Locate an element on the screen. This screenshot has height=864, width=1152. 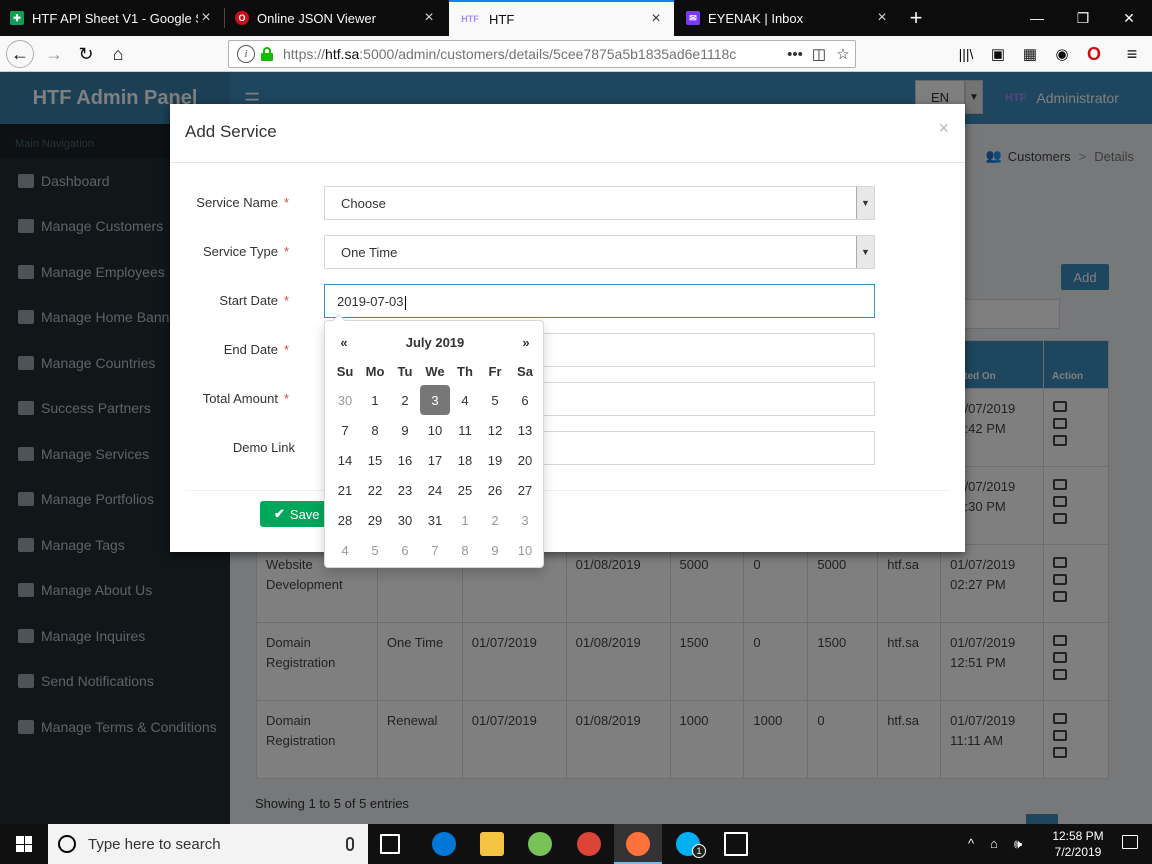
info-icon: i is located at coordinates (246, 54).